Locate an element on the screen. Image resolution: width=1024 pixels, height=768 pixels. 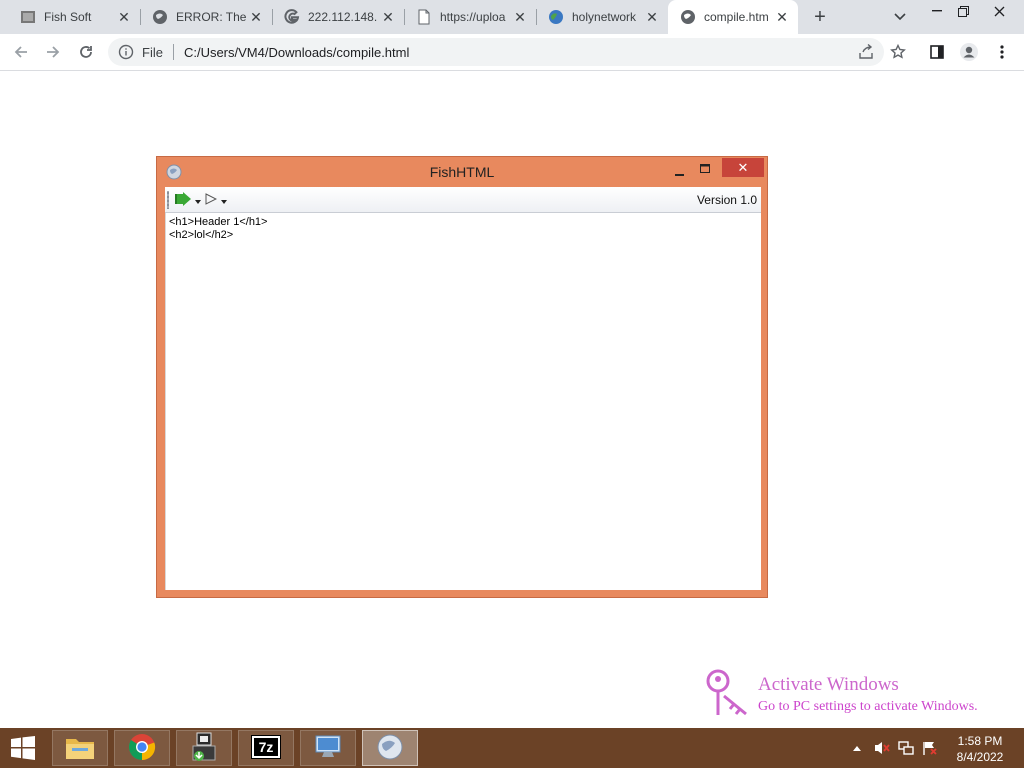
action-center-flag-icon is located at coordinates (930, 748).